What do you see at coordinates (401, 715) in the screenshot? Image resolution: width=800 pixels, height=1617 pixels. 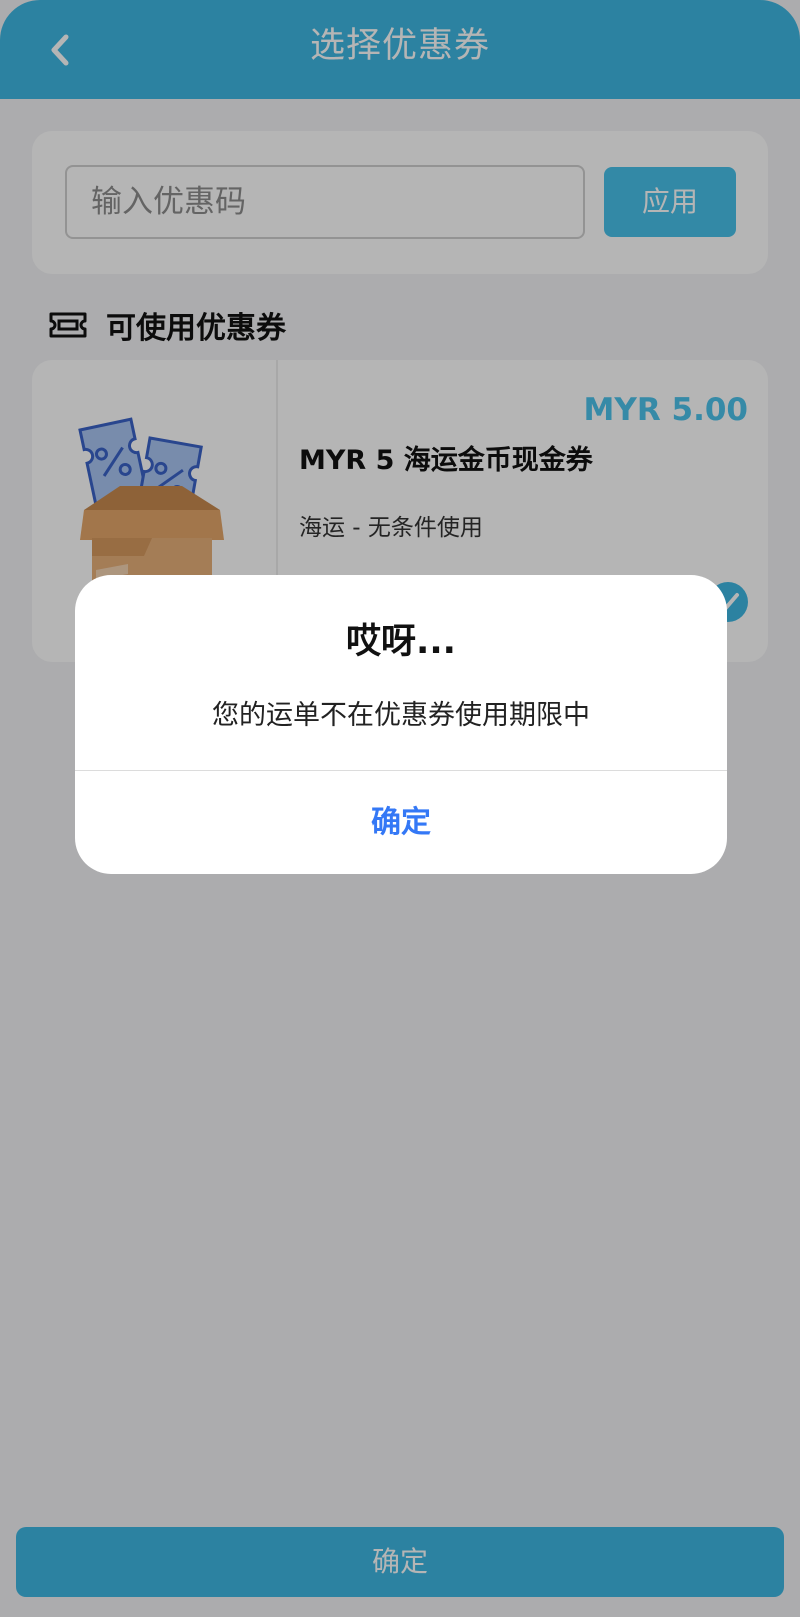 I see `dialog-message: 您的运单不在优惠券使用期限中` at bounding box center [401, 715].